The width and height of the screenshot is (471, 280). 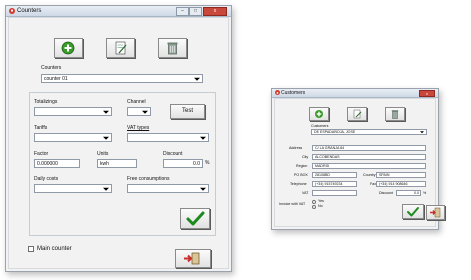 What do you see at coordinates (57, 163) in the screenshot?
I see `factor-field: 0.000000` at bounding box center [57, 163].